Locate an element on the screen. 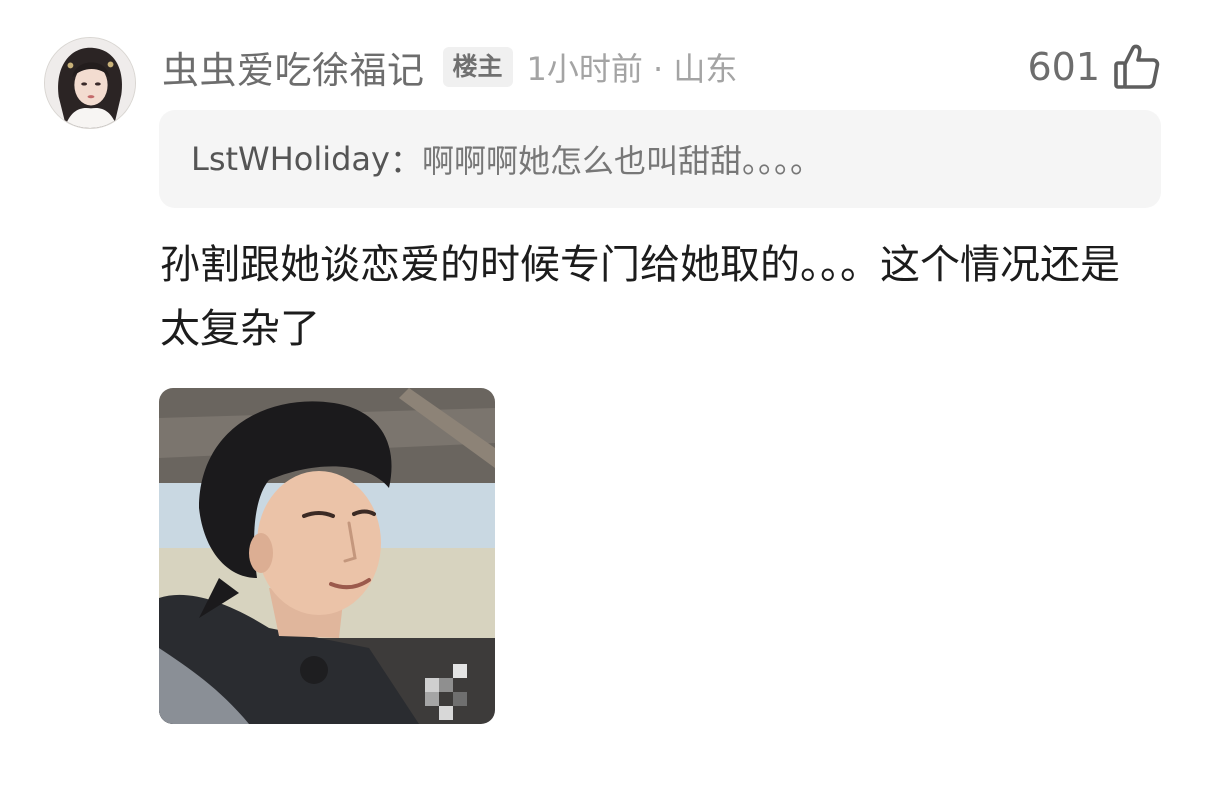 The width and height of the screenshot is (1206, 789). op-badge: 楼主 is located at coordinates (477, 67).